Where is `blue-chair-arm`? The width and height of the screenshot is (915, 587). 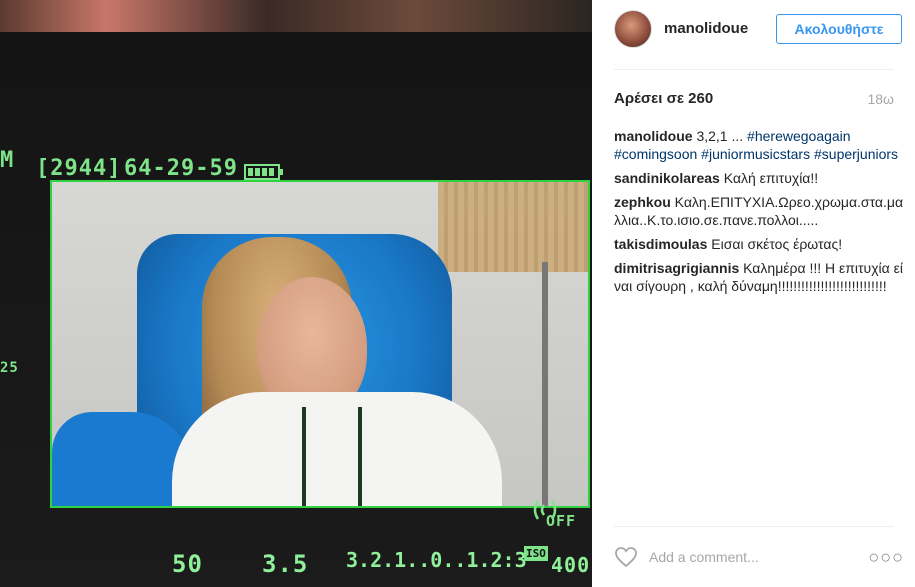 blue-chair-arm is located at coordinates (122, 459).